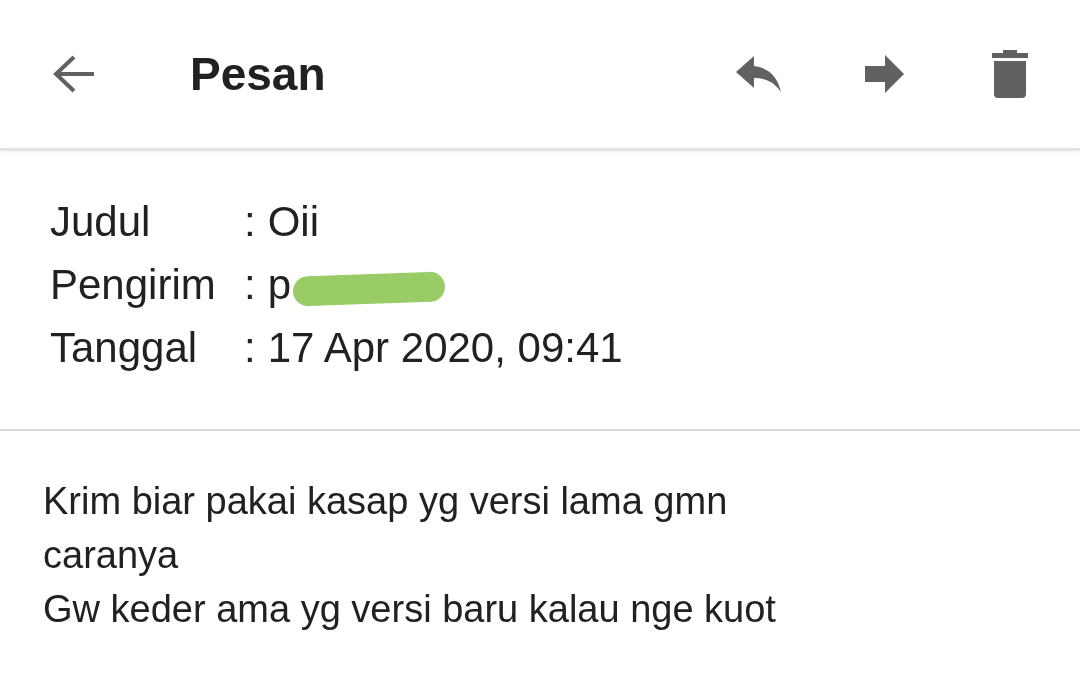  What do you see at coordinates (74, 74) in the screenshot?
I see `back-icon` at bounding box center [74, 74].